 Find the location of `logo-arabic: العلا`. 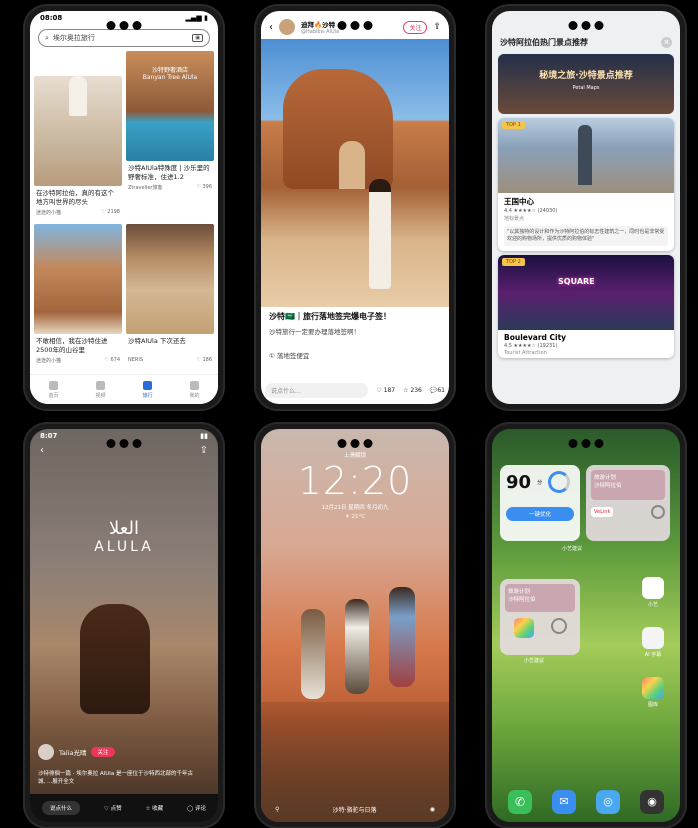

logo-arabic: العلا is located at coordinates (124, 528).